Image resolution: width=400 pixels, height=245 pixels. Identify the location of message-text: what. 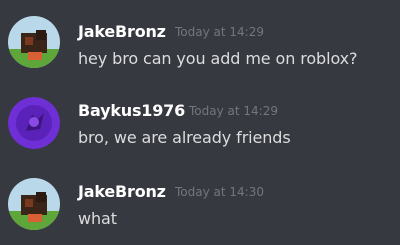
(97, 218).